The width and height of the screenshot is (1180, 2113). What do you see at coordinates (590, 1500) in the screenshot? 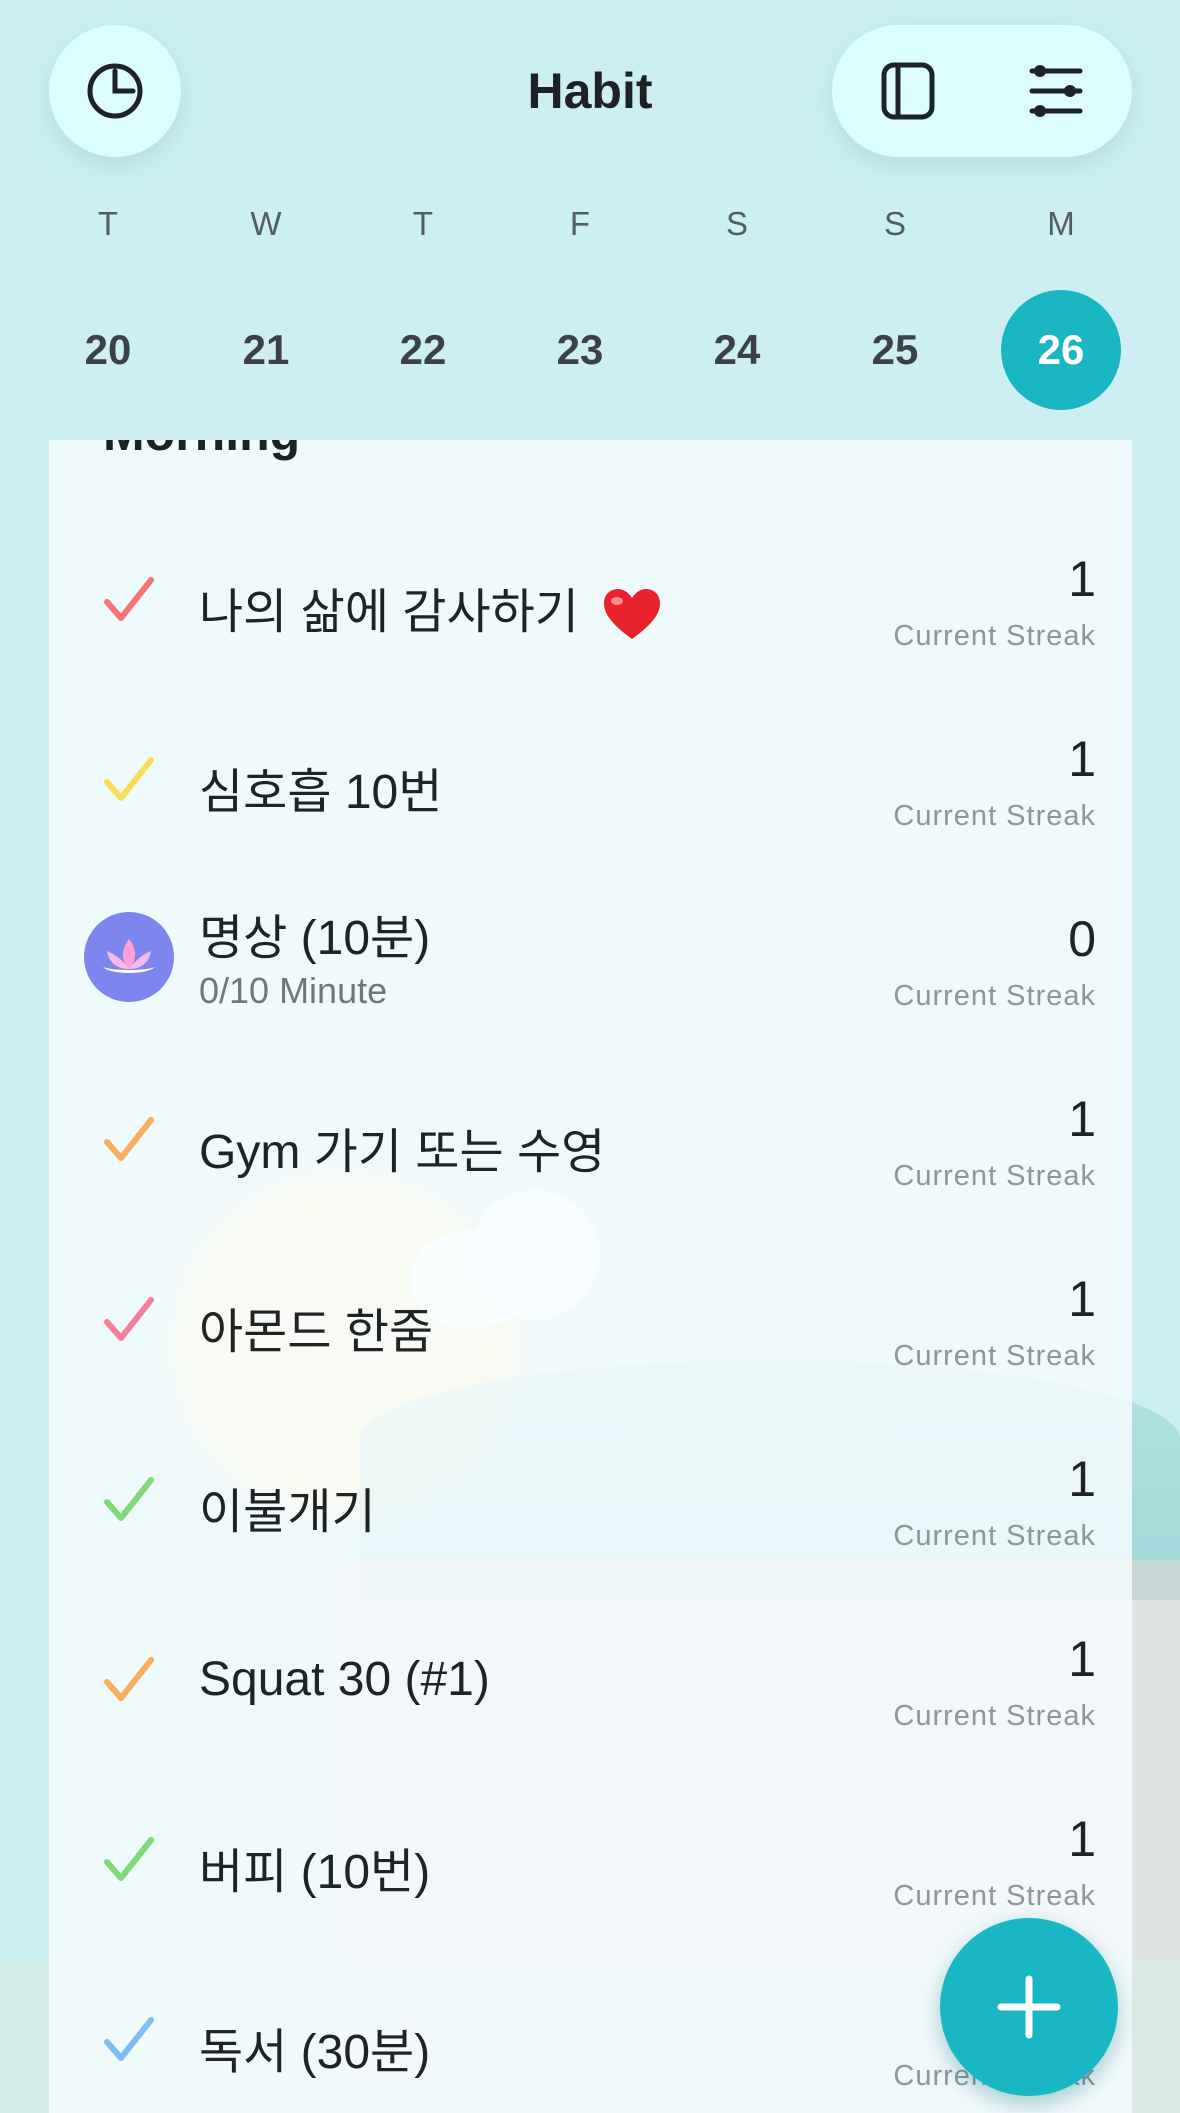
I see `habit-row: 이불개기 1 Current Streak` at bounding box center [590, 1500].